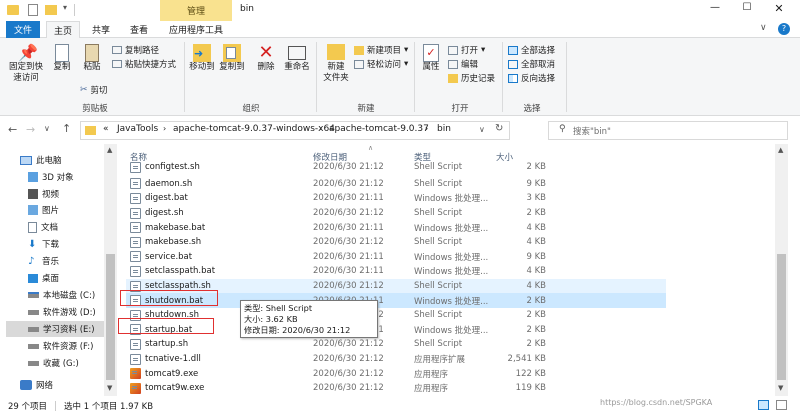 Image resolution: width=800 pixels, height=416 pixels. I want to click on large-icons-view-icon, so click(781, 405).